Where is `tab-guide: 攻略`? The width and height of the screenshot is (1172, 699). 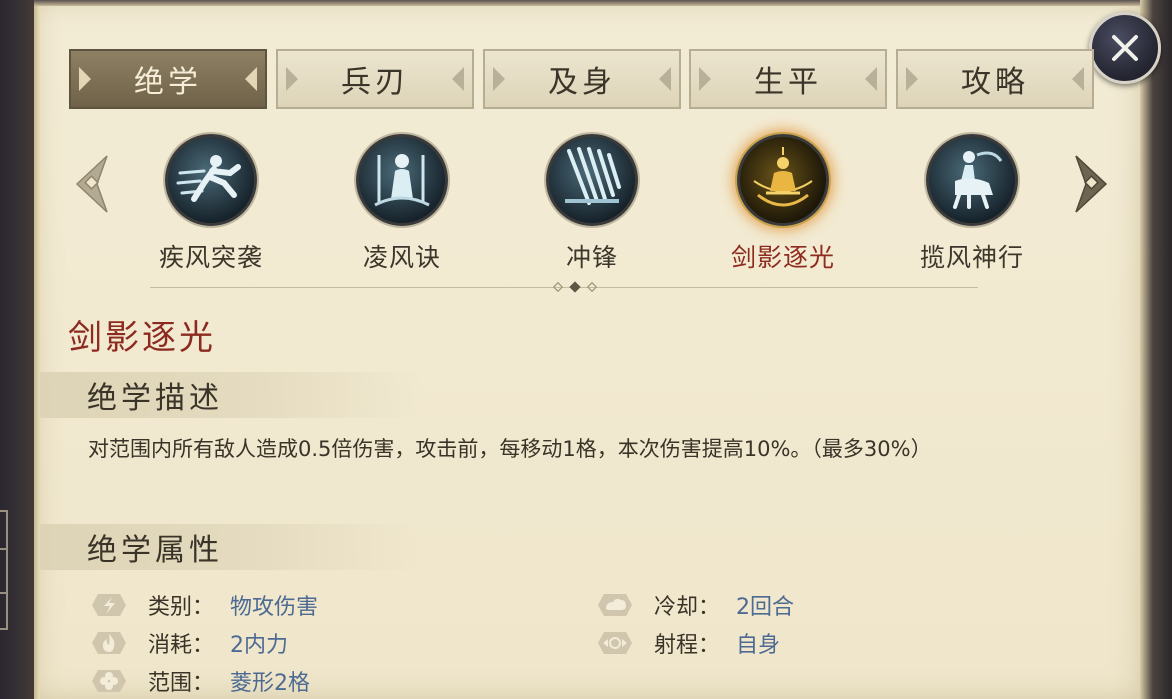 tab-guide: 攻略 is located at coordinates (995, 79).